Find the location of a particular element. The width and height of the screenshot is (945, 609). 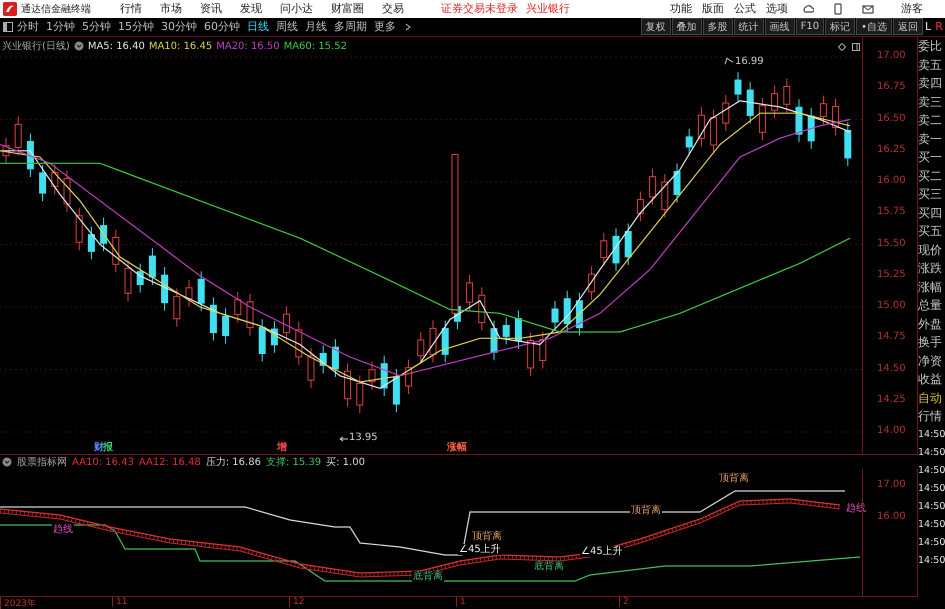

toolbar-button: •自选 is located at coordinates (874, 27).